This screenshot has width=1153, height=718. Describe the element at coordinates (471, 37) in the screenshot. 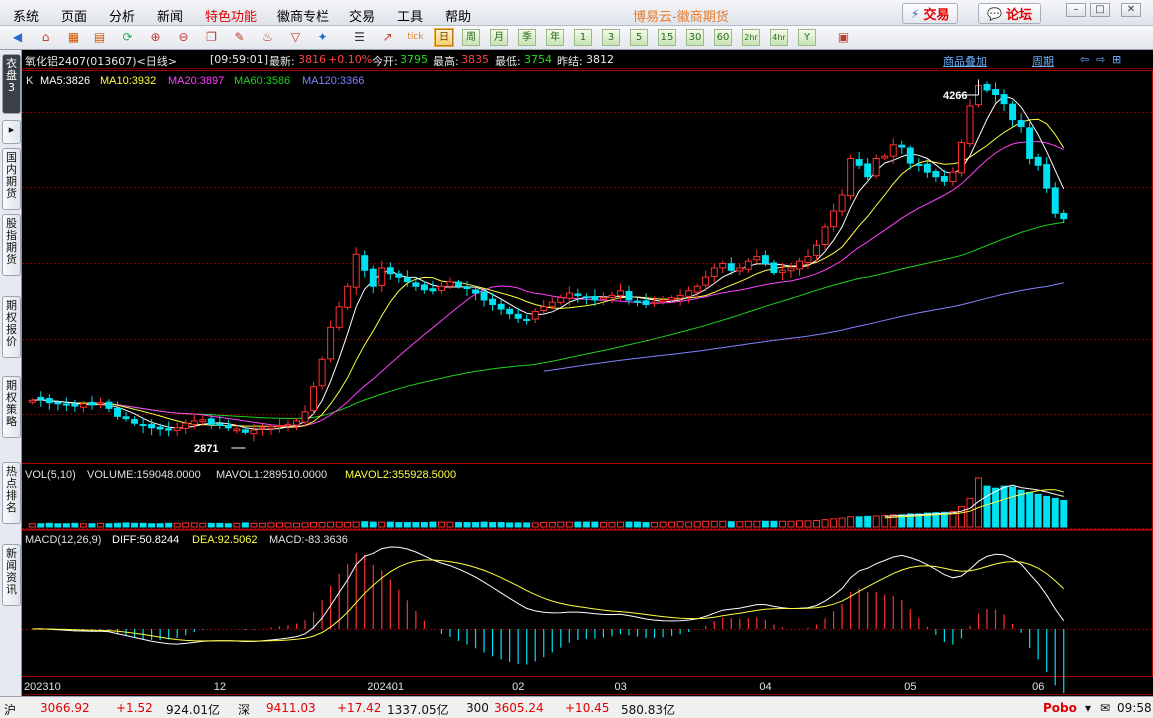

I see `period-week: 周` at that location.